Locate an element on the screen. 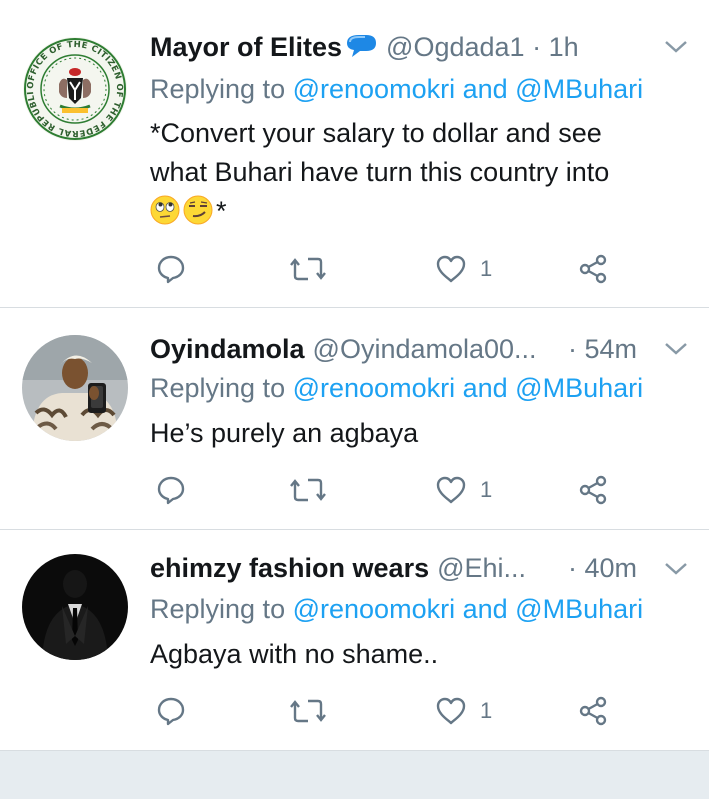 The image size is (709, 799). speech-bubble-icon is located at coordinates (362, 46).